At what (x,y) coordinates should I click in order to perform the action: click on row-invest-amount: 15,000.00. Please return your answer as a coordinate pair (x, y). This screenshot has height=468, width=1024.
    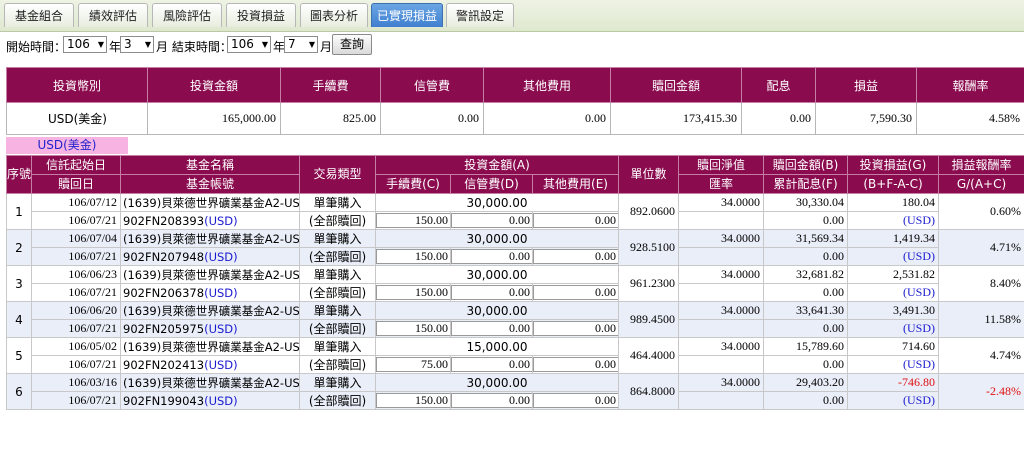
    Looking at the image, I should click on (497, 346).